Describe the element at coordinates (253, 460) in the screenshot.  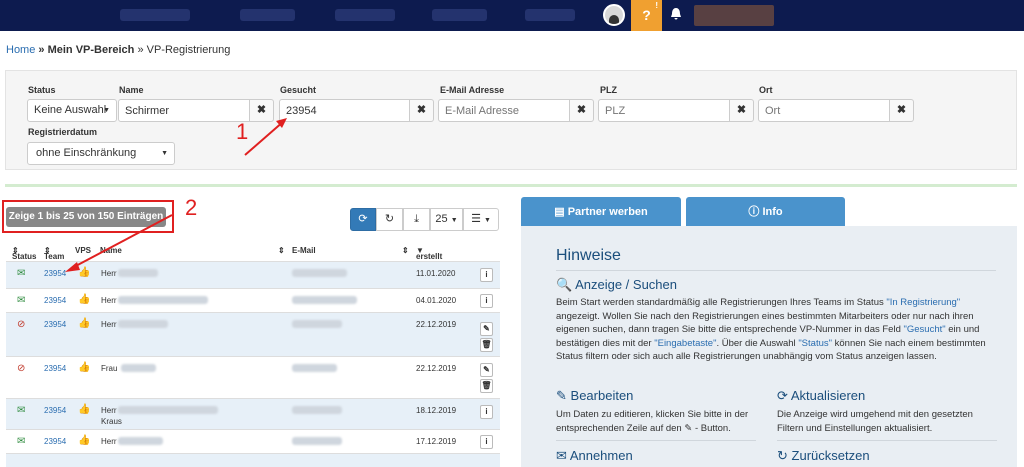
I see `table-row` at that location.